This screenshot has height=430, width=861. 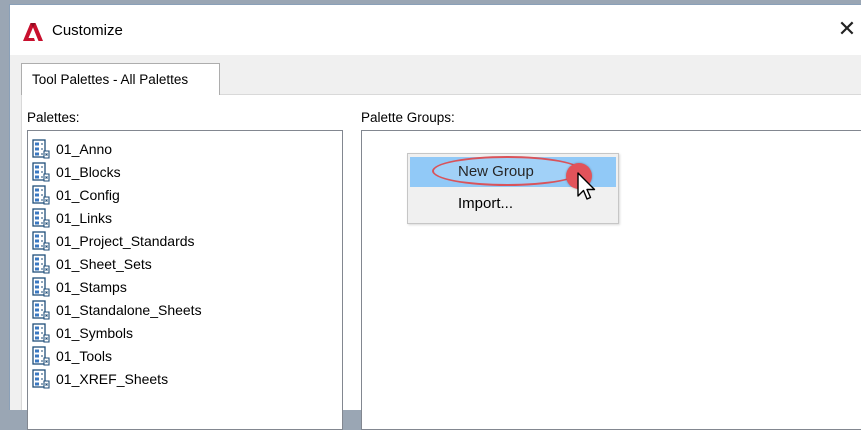 I want to click on list-item: 01_XREF_Sheets, so click(x=100, y=378).